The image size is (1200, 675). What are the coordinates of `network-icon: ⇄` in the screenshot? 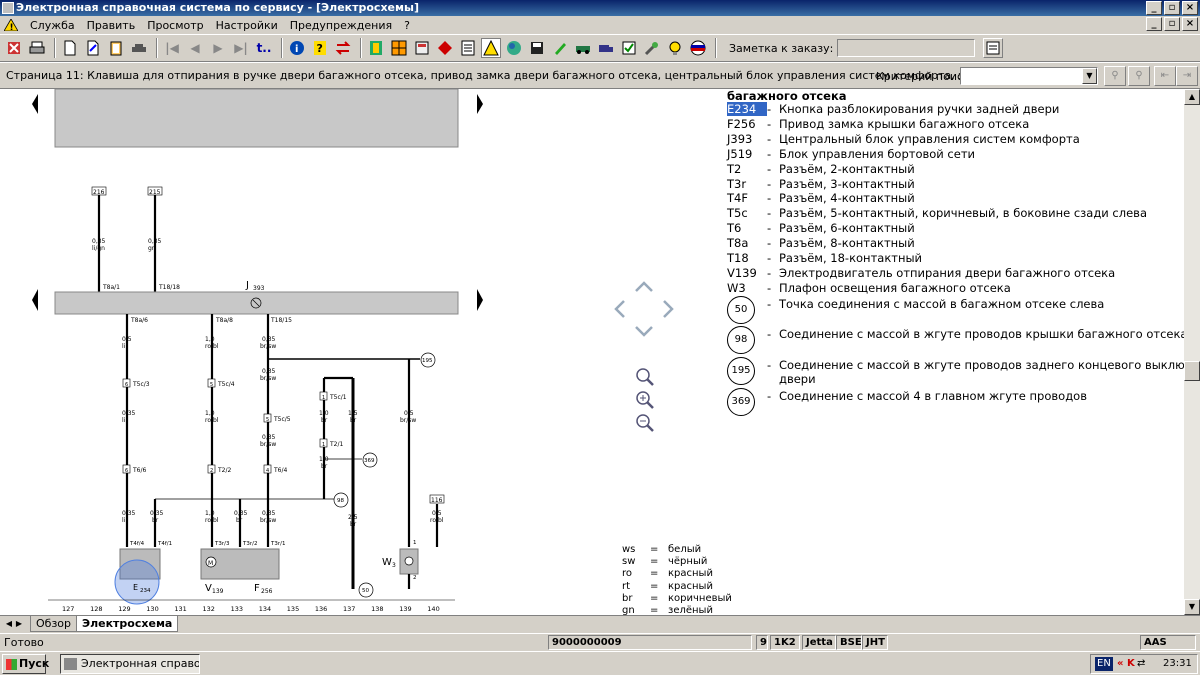 It's located at (1141, 664).